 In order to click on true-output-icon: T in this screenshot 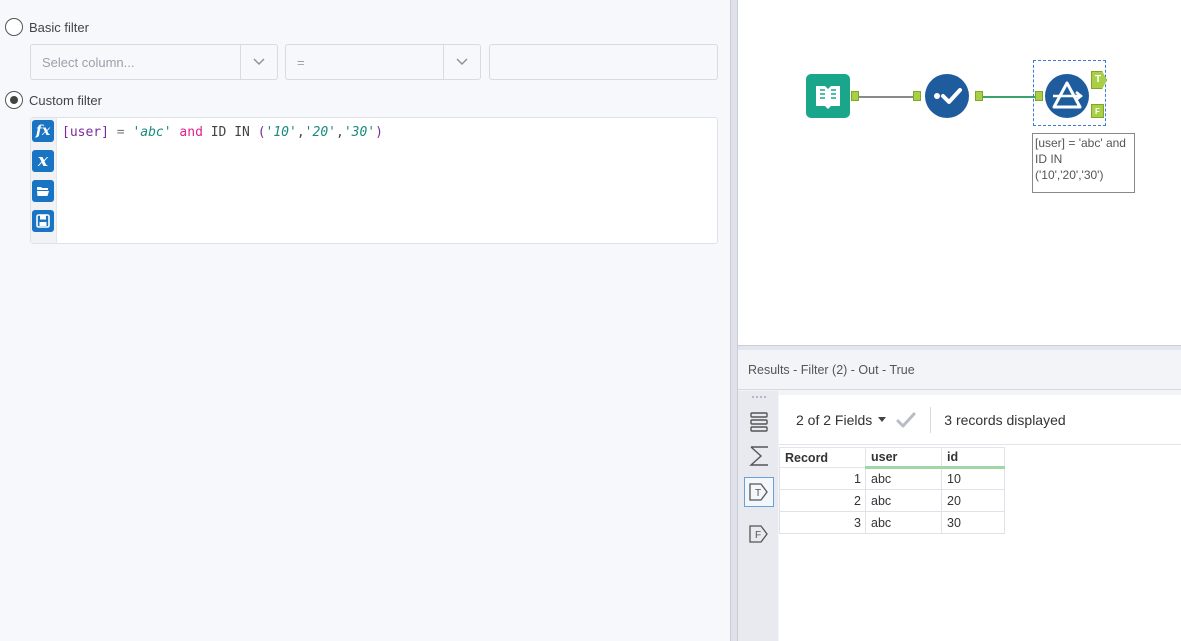, I will do `click(759, 492)`.